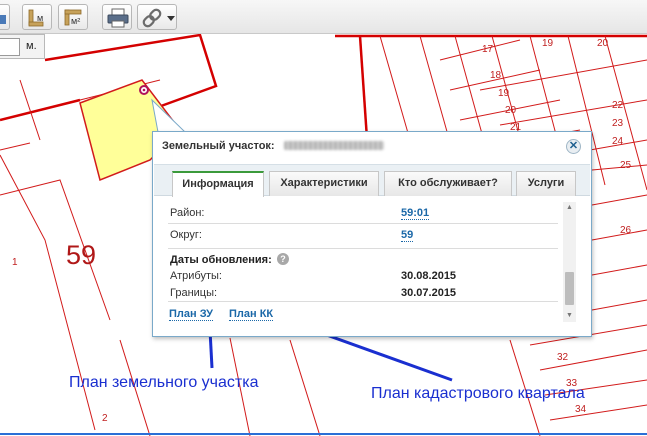  I want to click on quarter-number-label: 59, so click(81, 255).